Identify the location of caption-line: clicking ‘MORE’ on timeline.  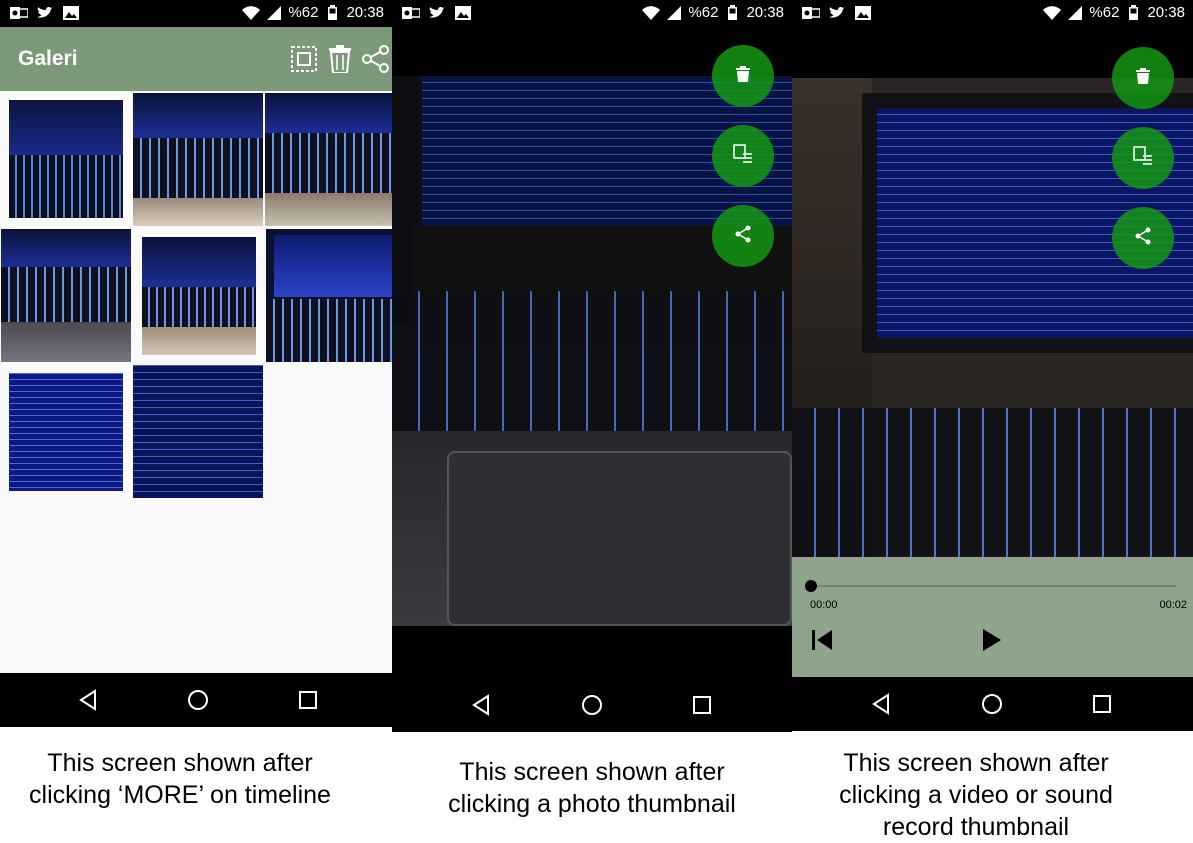
(180, 795).